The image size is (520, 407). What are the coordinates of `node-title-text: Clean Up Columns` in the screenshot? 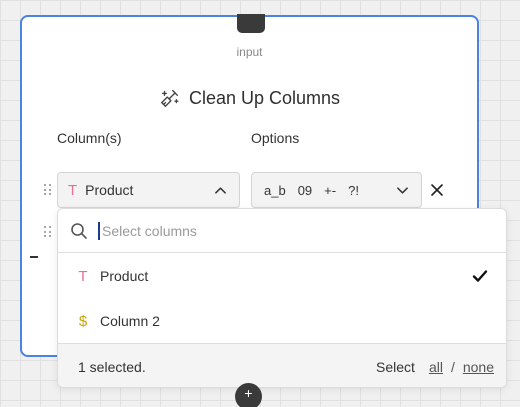 It's located at (264, 97).